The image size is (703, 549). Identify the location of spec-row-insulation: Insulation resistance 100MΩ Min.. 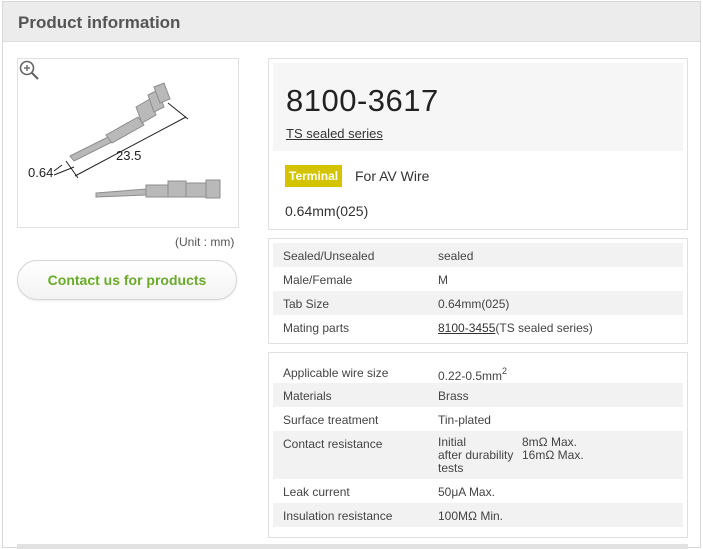
(478, 515).